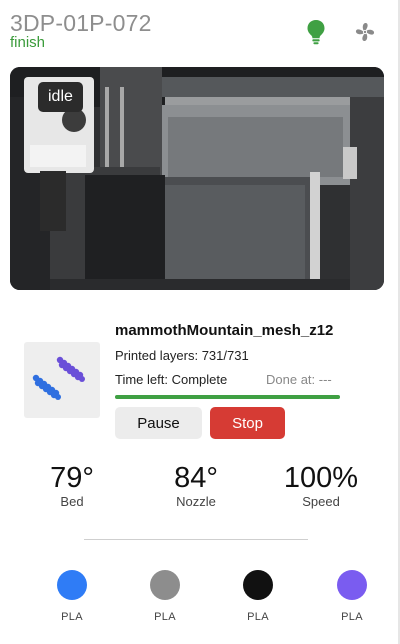  What do you see at coordinates (365, 32) in the screenshot?
I see `fan-icon` at bounding box center [365, 32].